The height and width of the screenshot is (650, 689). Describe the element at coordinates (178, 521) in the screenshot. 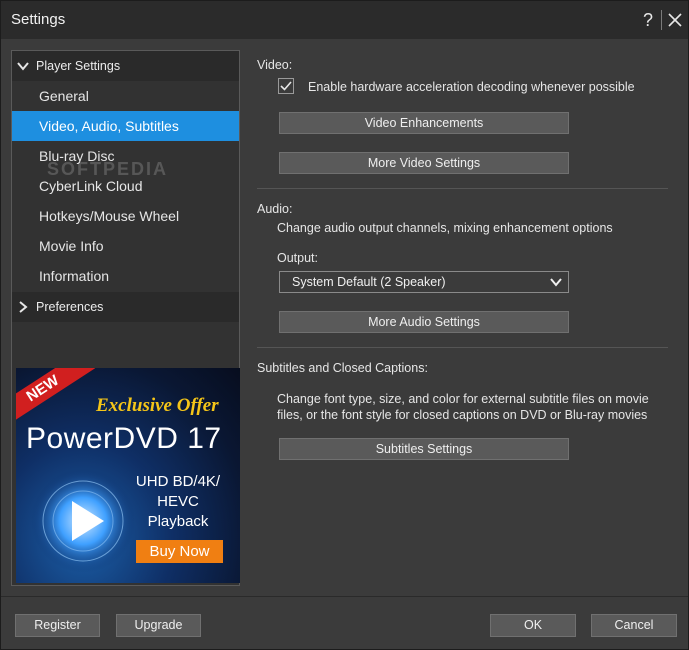

I see `desc-line: Playback` at that location.